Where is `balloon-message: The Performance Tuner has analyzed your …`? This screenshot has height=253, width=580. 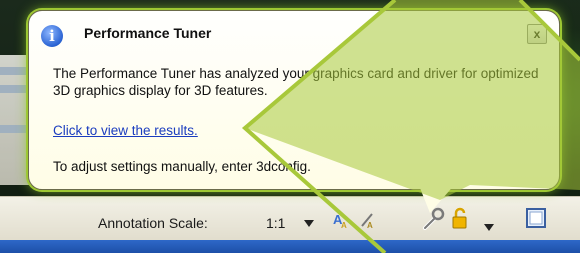 balloon-message: The Performance Tuner has analyzed your … is located at coordinates (296, 82).